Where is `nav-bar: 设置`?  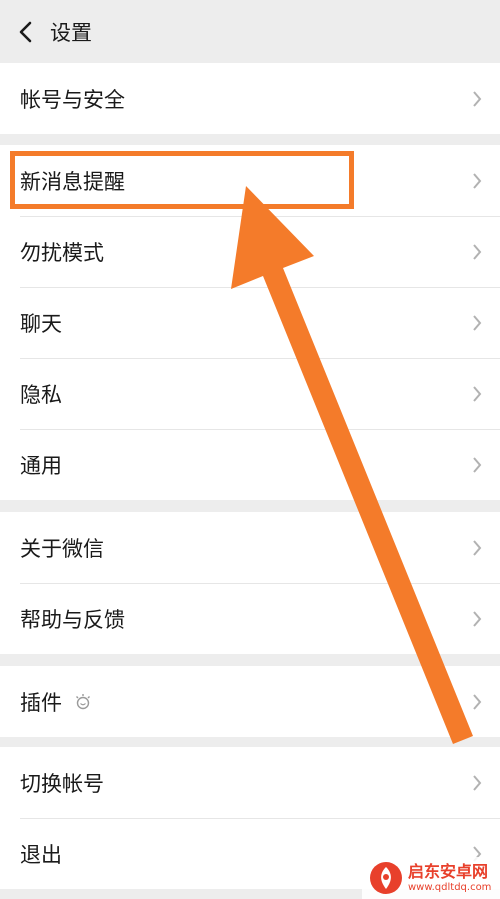
nav-bar: 设置 is located at coordinates (250, 31).